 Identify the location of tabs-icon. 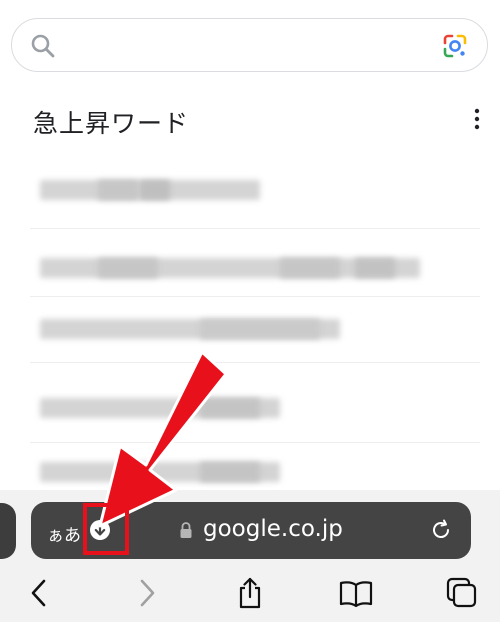
(462, 593).